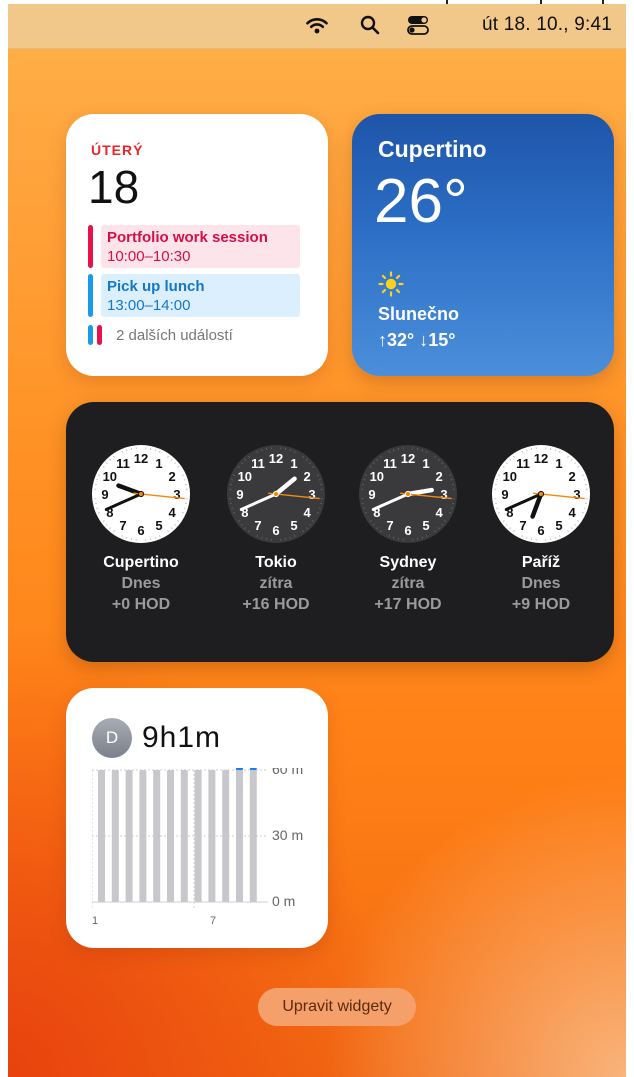 The image size is (634, 1077). What do you see at coordinates (149, 256) in the screenshot?
I see `event-time: 10:00–10:30` at bounding box center [149, 256].